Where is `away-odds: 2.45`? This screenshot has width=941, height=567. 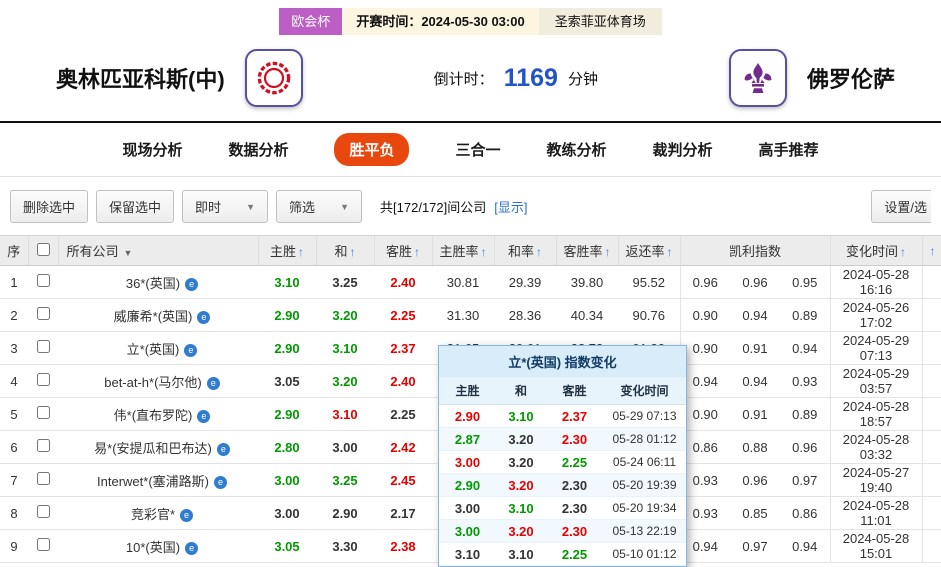
away-odds: 2.45 is located at coordinates (403, 480).